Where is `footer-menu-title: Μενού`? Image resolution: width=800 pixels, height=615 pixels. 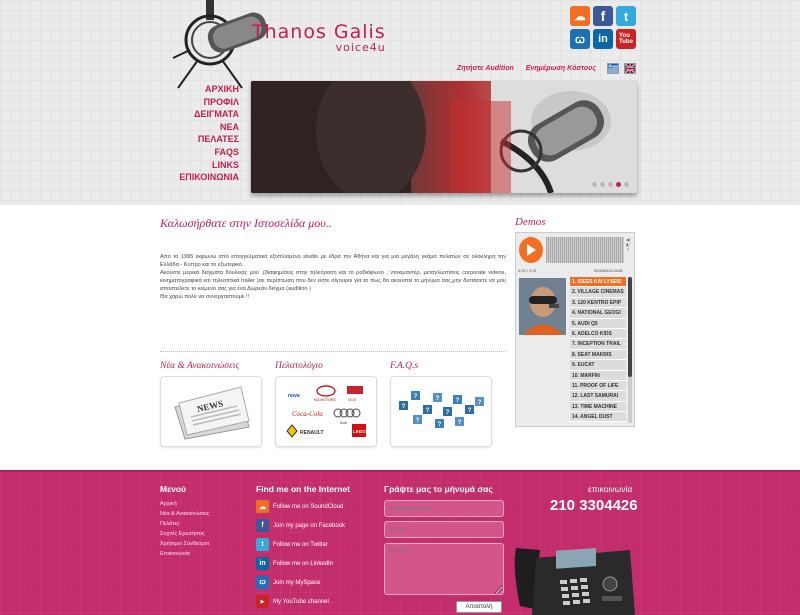
footer-menu-title: Μενού is located at coordinates (173, 489).